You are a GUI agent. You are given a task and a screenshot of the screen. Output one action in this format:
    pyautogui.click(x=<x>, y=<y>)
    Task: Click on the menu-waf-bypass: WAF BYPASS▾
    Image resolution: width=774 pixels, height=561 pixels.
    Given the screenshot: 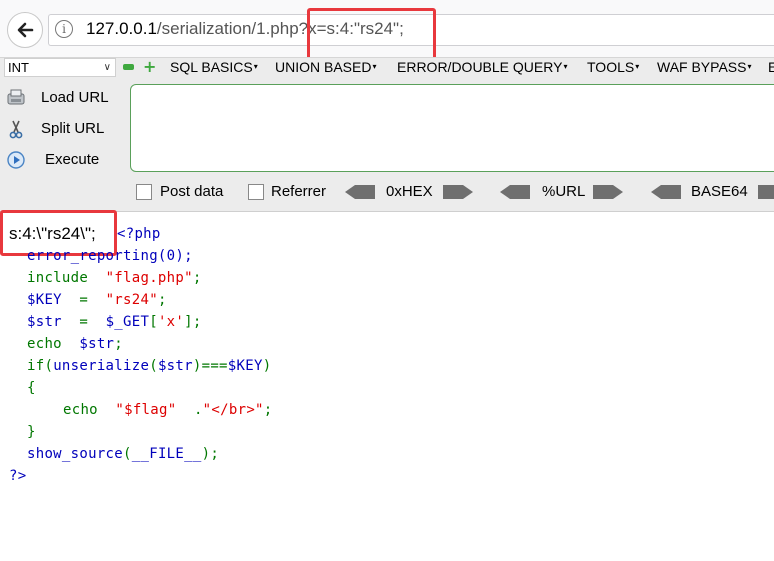 What is the action you would take?
    pyautogui.click(x=704, y=67)
    